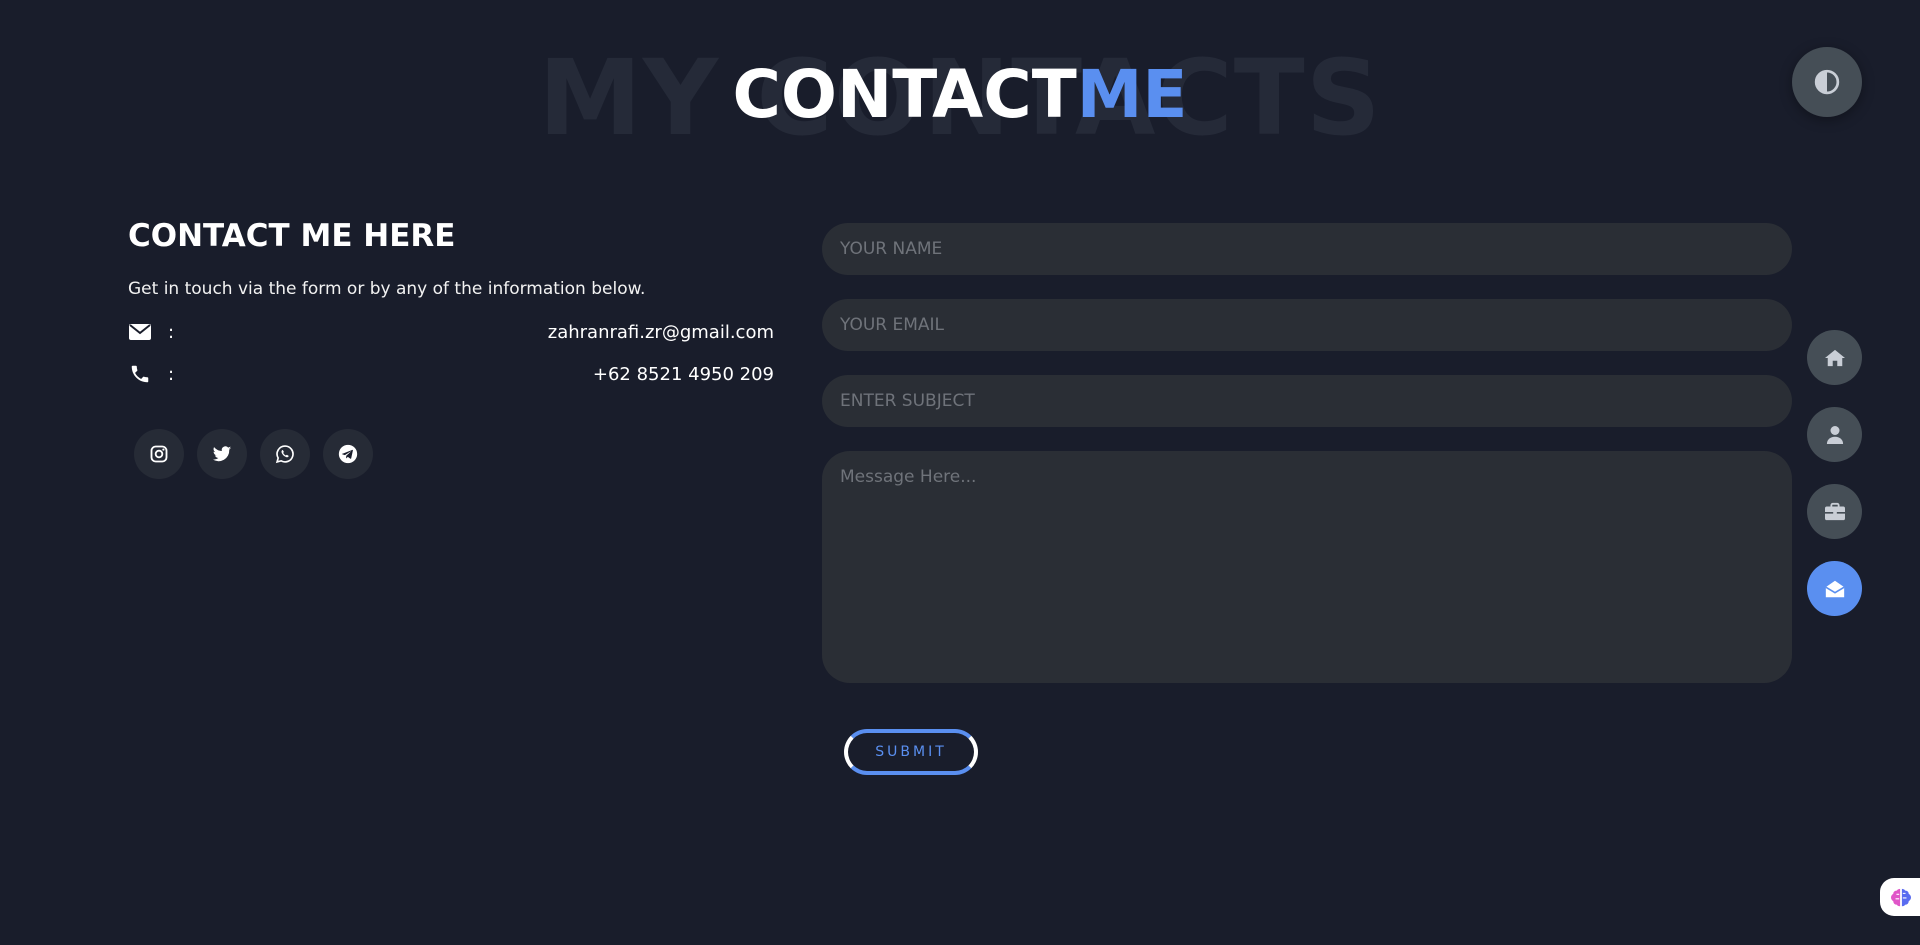 This screenshot has width=1920, height=945. Describe the element at coordinates (451, 332) in the screenshot. I see `email-row: : zahranrafi.zr@gmail.com` at that location.